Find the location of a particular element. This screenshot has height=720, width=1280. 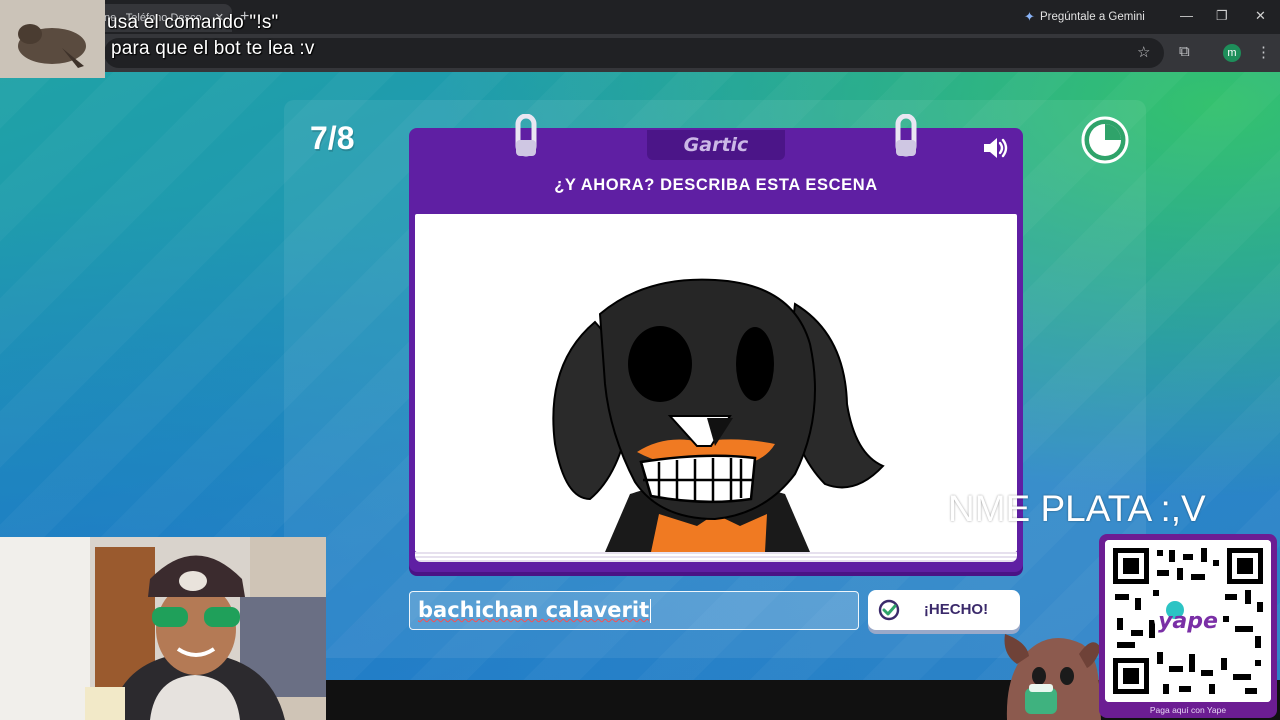

window-close-icon: ✕ is located at coordinates (1260, 16).